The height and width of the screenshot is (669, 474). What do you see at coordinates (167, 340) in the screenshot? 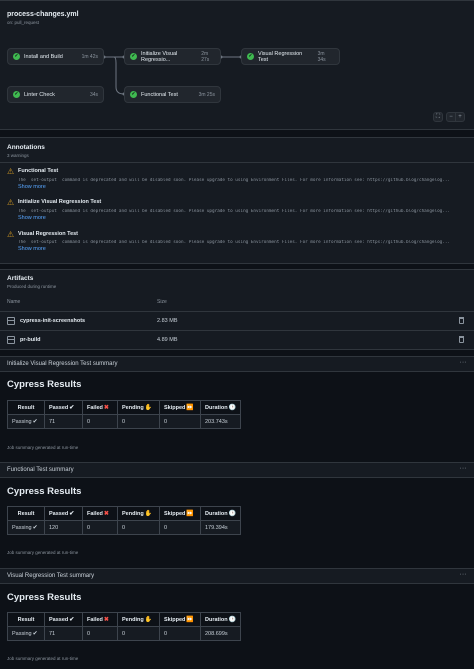
I see `artifact-size: 4.89 MB` at bounding box center [167, 340].